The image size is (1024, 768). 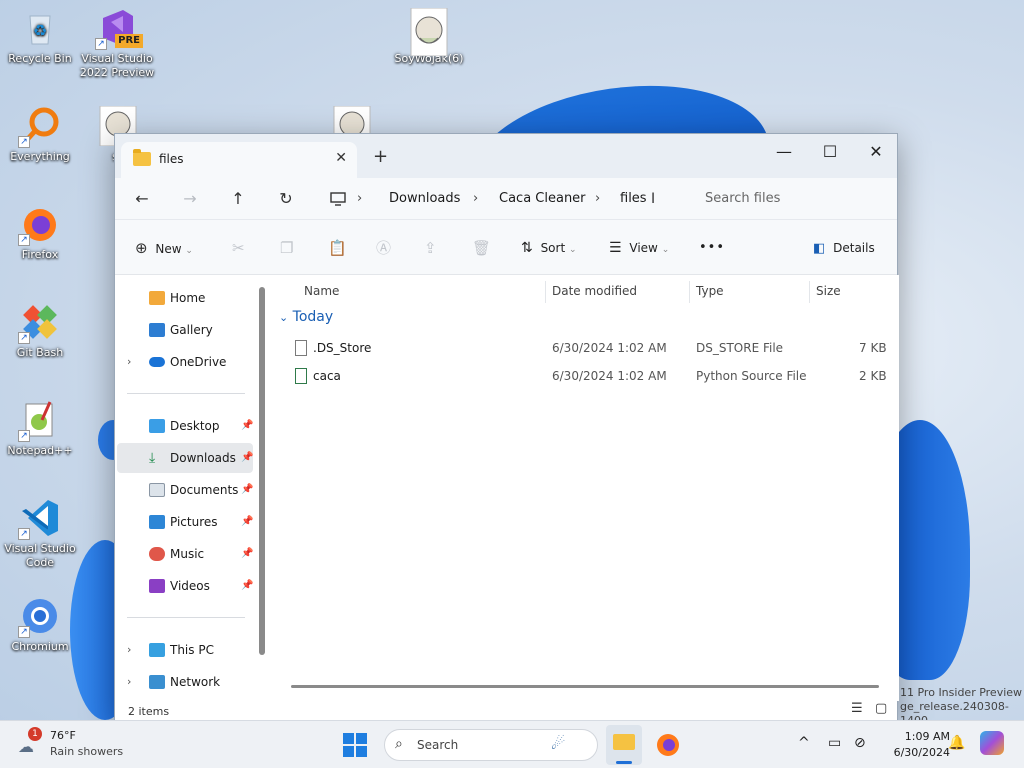 I want to click on taskbar-file-explorer, so click(x=624, y=745).